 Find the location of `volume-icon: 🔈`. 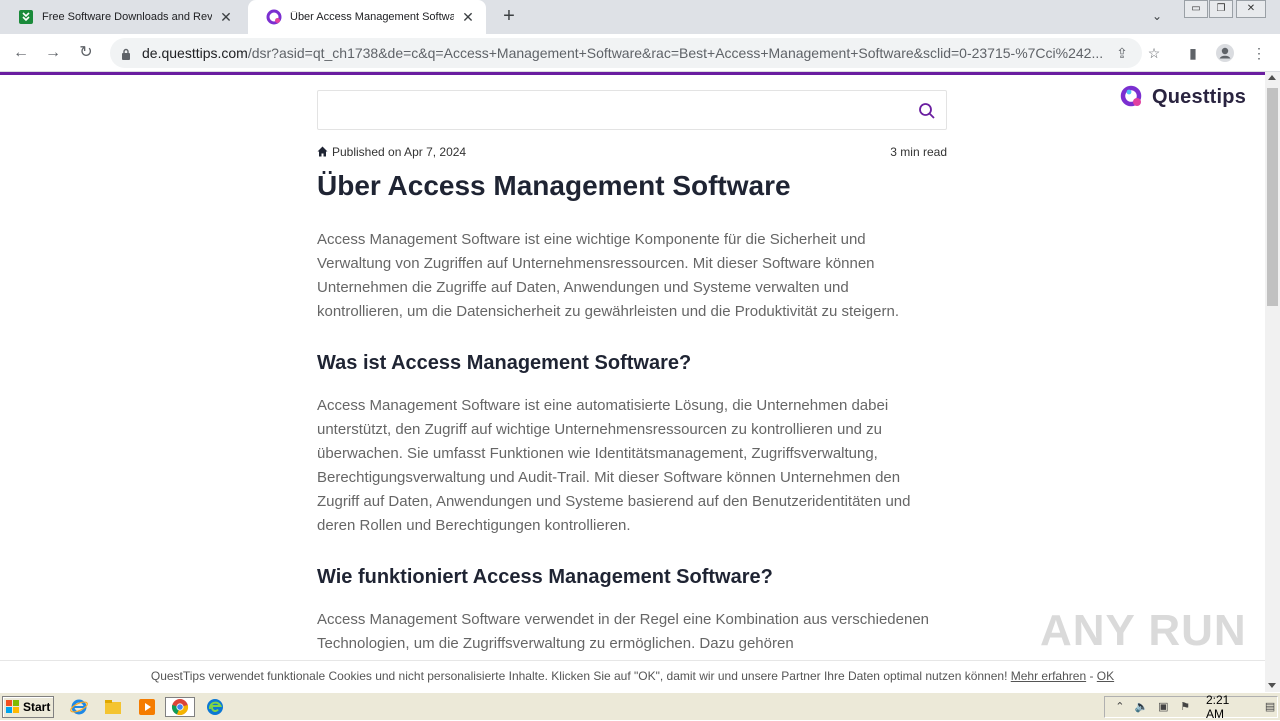

volume-icon: 🔈 is located at coordinates (1142, 707).